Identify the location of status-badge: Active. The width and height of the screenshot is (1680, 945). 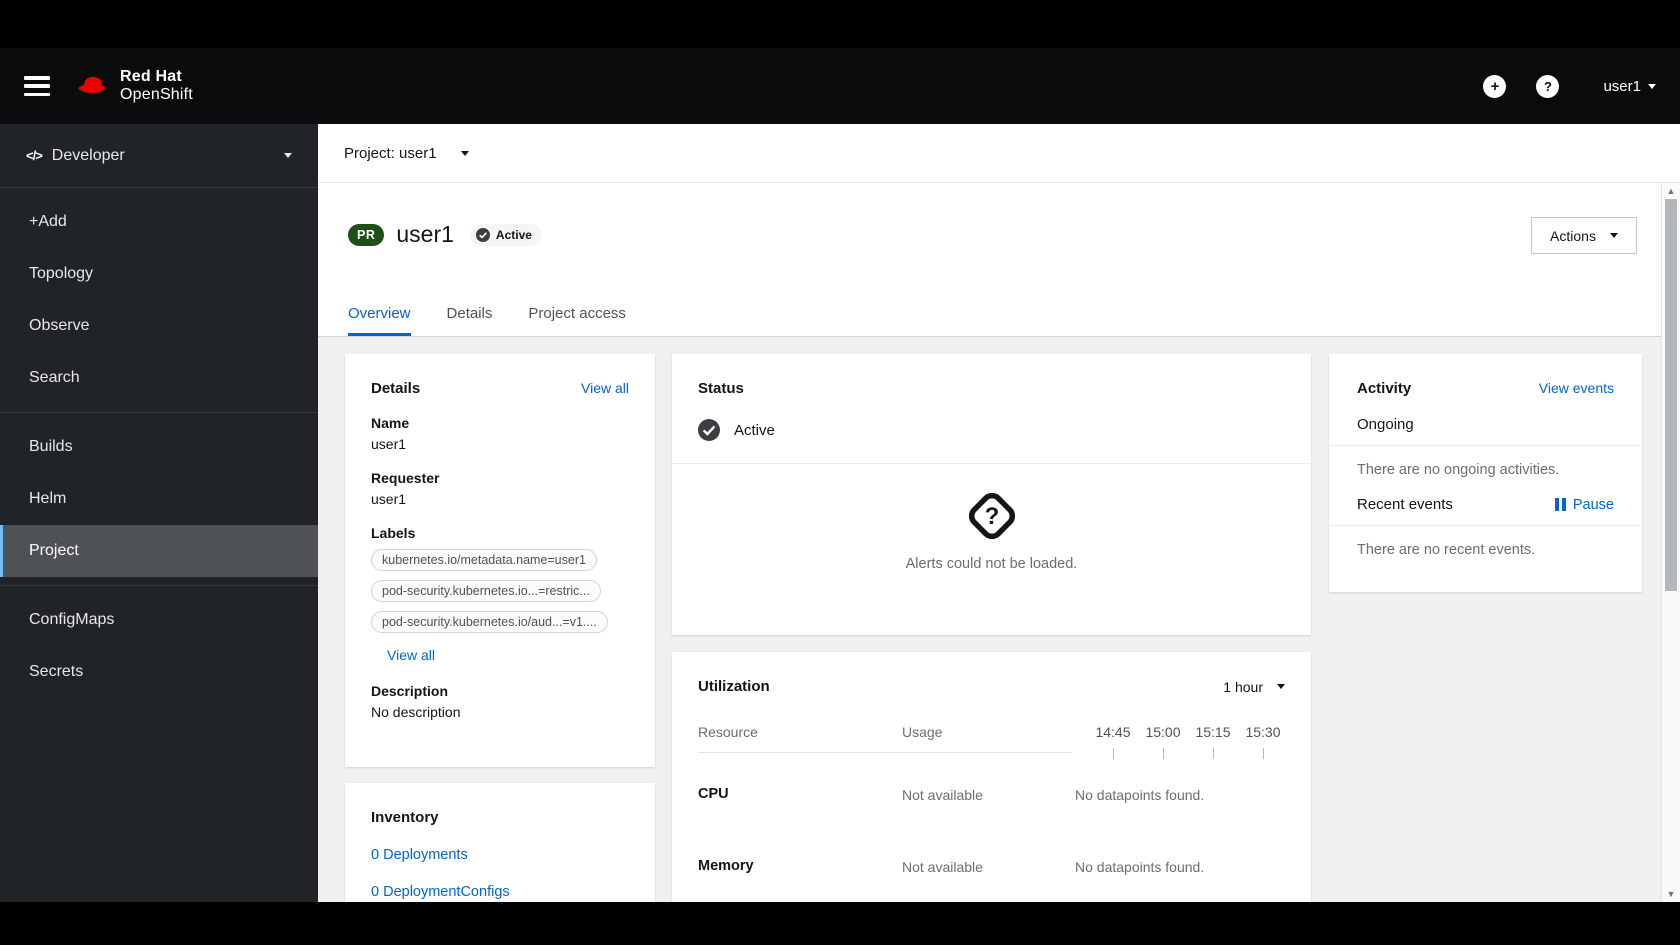
(505, 234).